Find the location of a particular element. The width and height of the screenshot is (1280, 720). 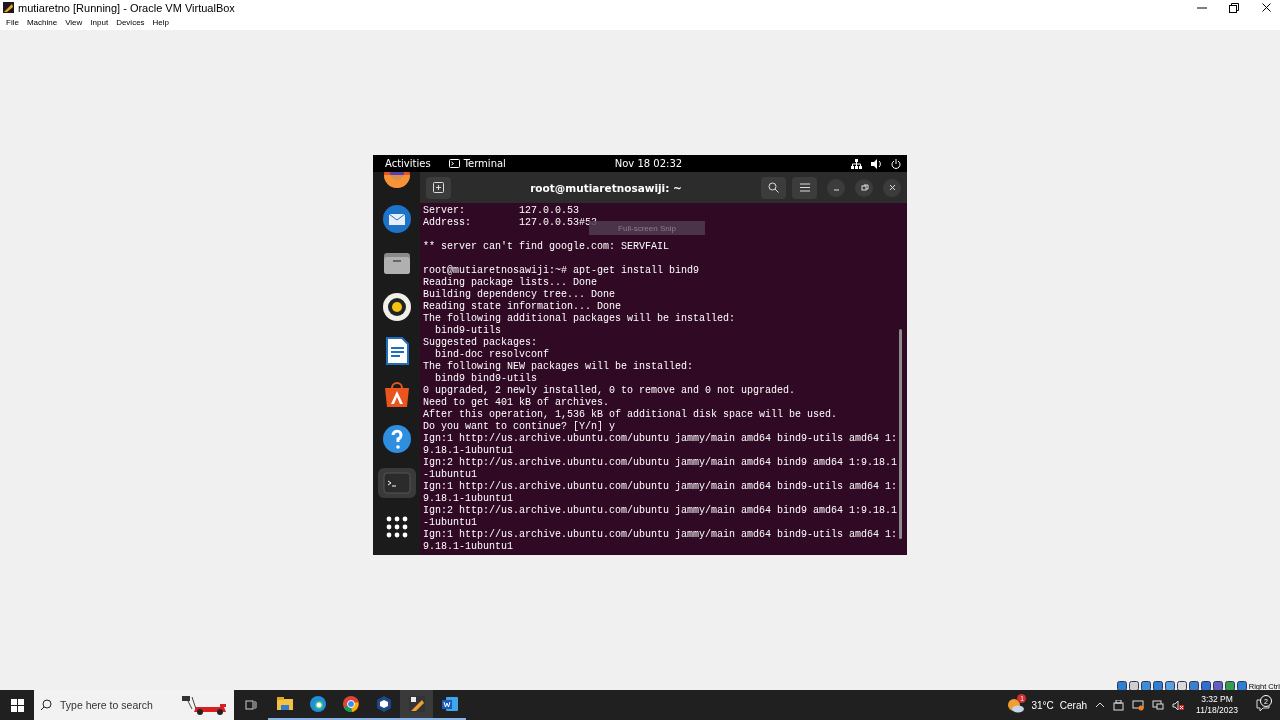

windows-logo-icon is located at coordinates (17, 705).